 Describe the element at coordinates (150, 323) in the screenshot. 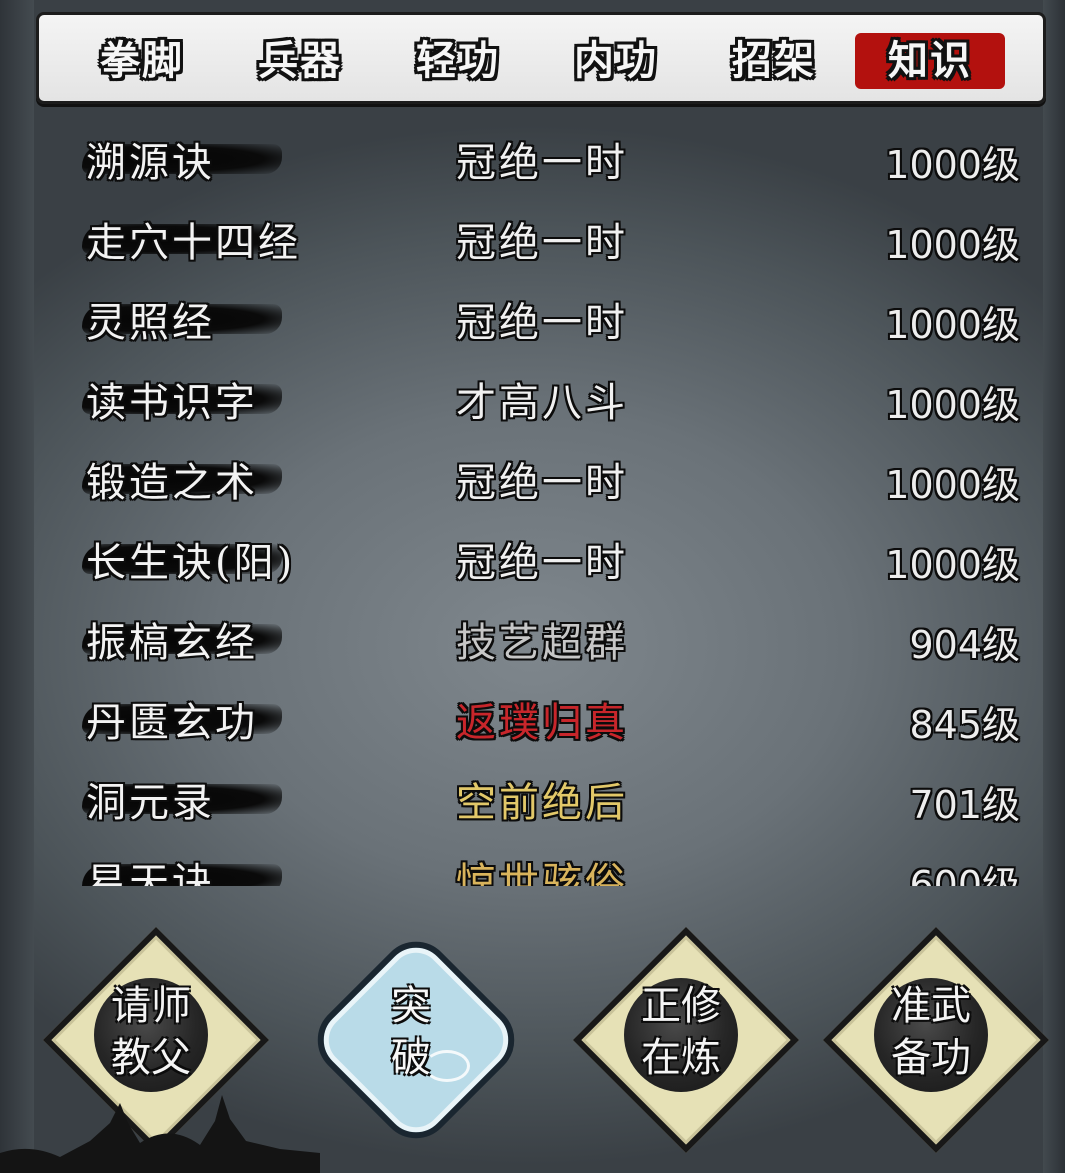

I see `skill-name: 灵照经` at that location.